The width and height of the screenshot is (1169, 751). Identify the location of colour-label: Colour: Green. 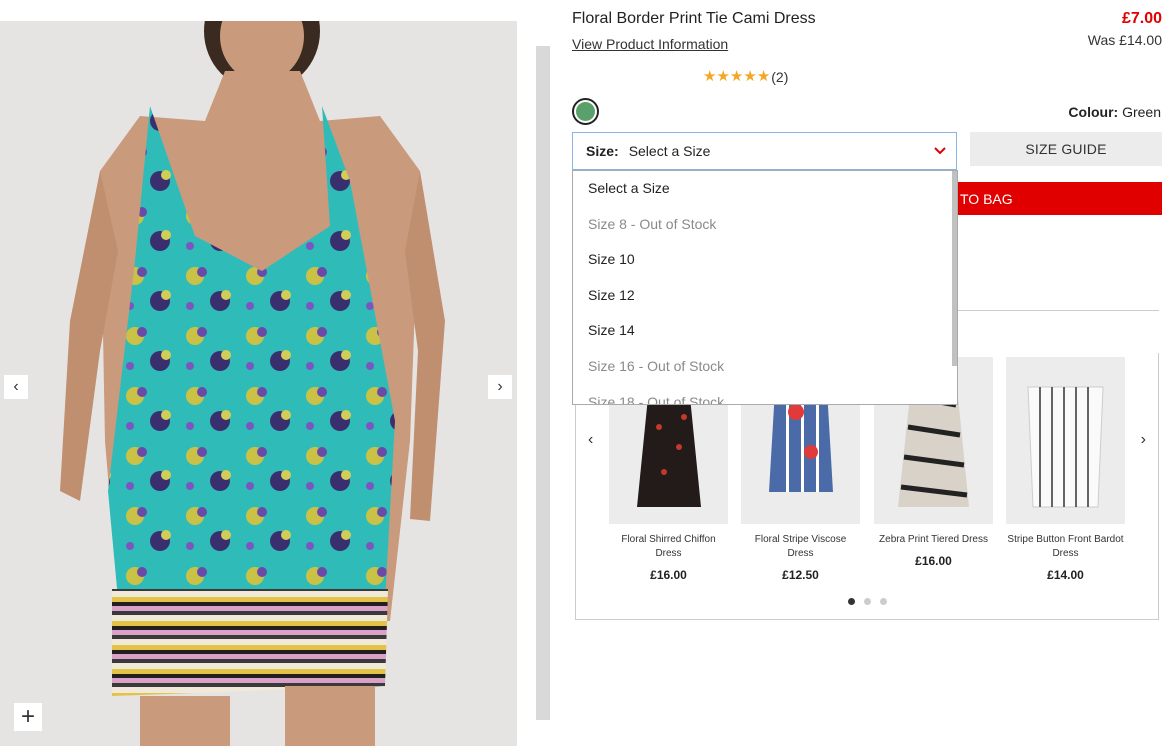
(1114, 112).